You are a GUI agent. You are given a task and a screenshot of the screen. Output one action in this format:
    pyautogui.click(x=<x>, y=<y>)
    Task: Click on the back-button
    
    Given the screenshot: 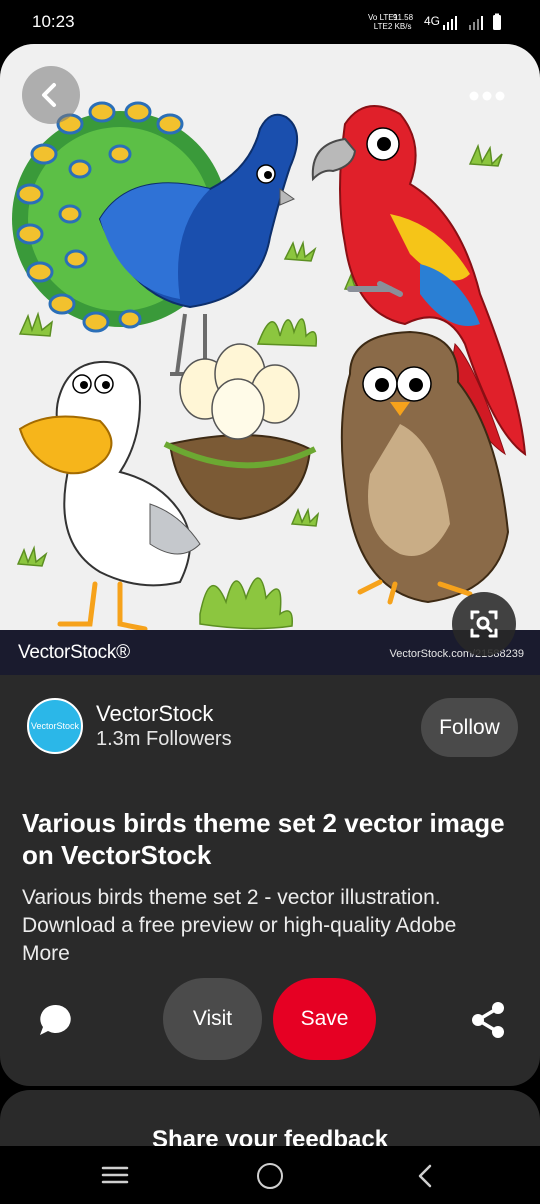 What is the action you would take?
    pyautogui.click(x=51, y=95)
    